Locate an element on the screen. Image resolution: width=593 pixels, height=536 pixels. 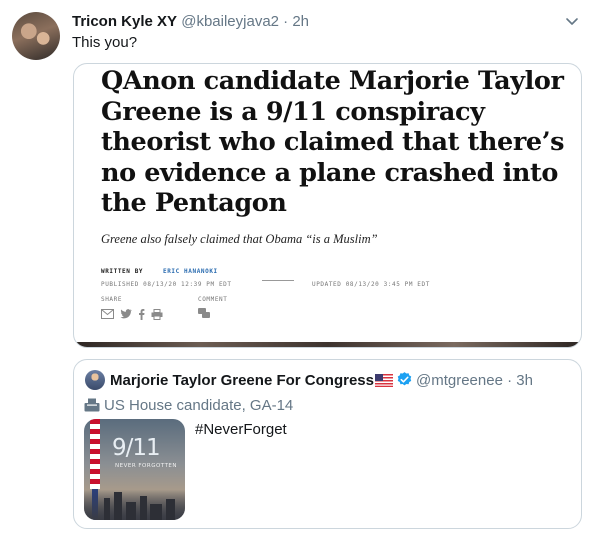
written-by-label: WRITTEN BY is located at coordinates (122, 271).